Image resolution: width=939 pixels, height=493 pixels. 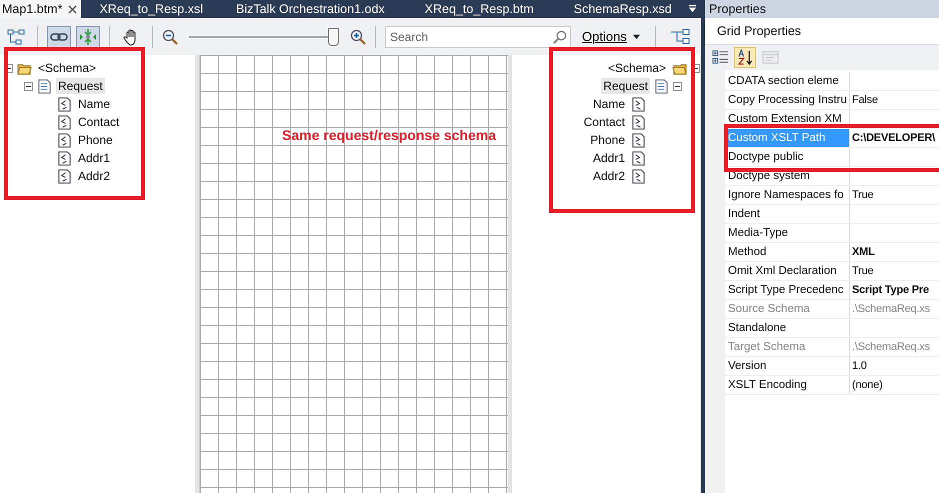 I want to click on link-button, so click(x=59, y=37).